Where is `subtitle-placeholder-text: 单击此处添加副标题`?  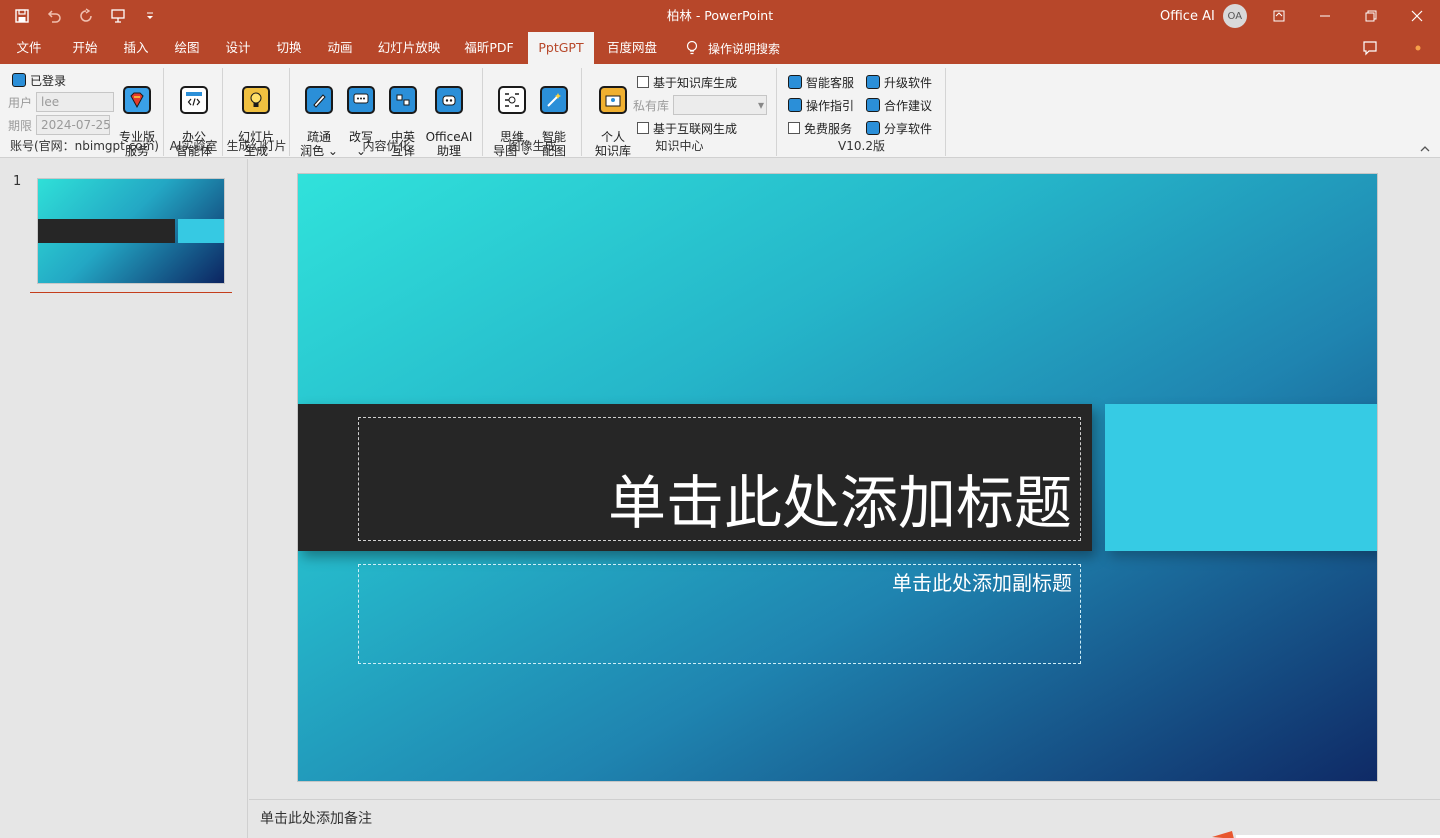
subtitle-placeholder-text: 单击此处添加副标题 is located at coordinates (982, 583).